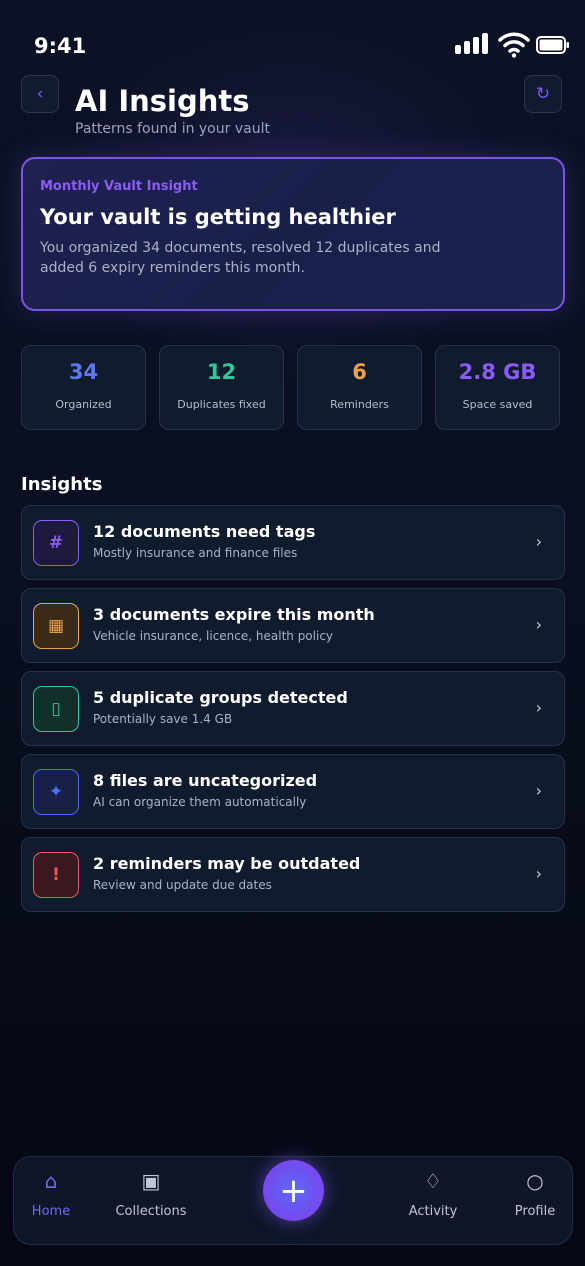 The width and height of the screenshot is (585, 1266). What do you see at coordinates (51, 1211) in the screenshot?
I see `nav-label: Home` at bounding box center [51, 1211].